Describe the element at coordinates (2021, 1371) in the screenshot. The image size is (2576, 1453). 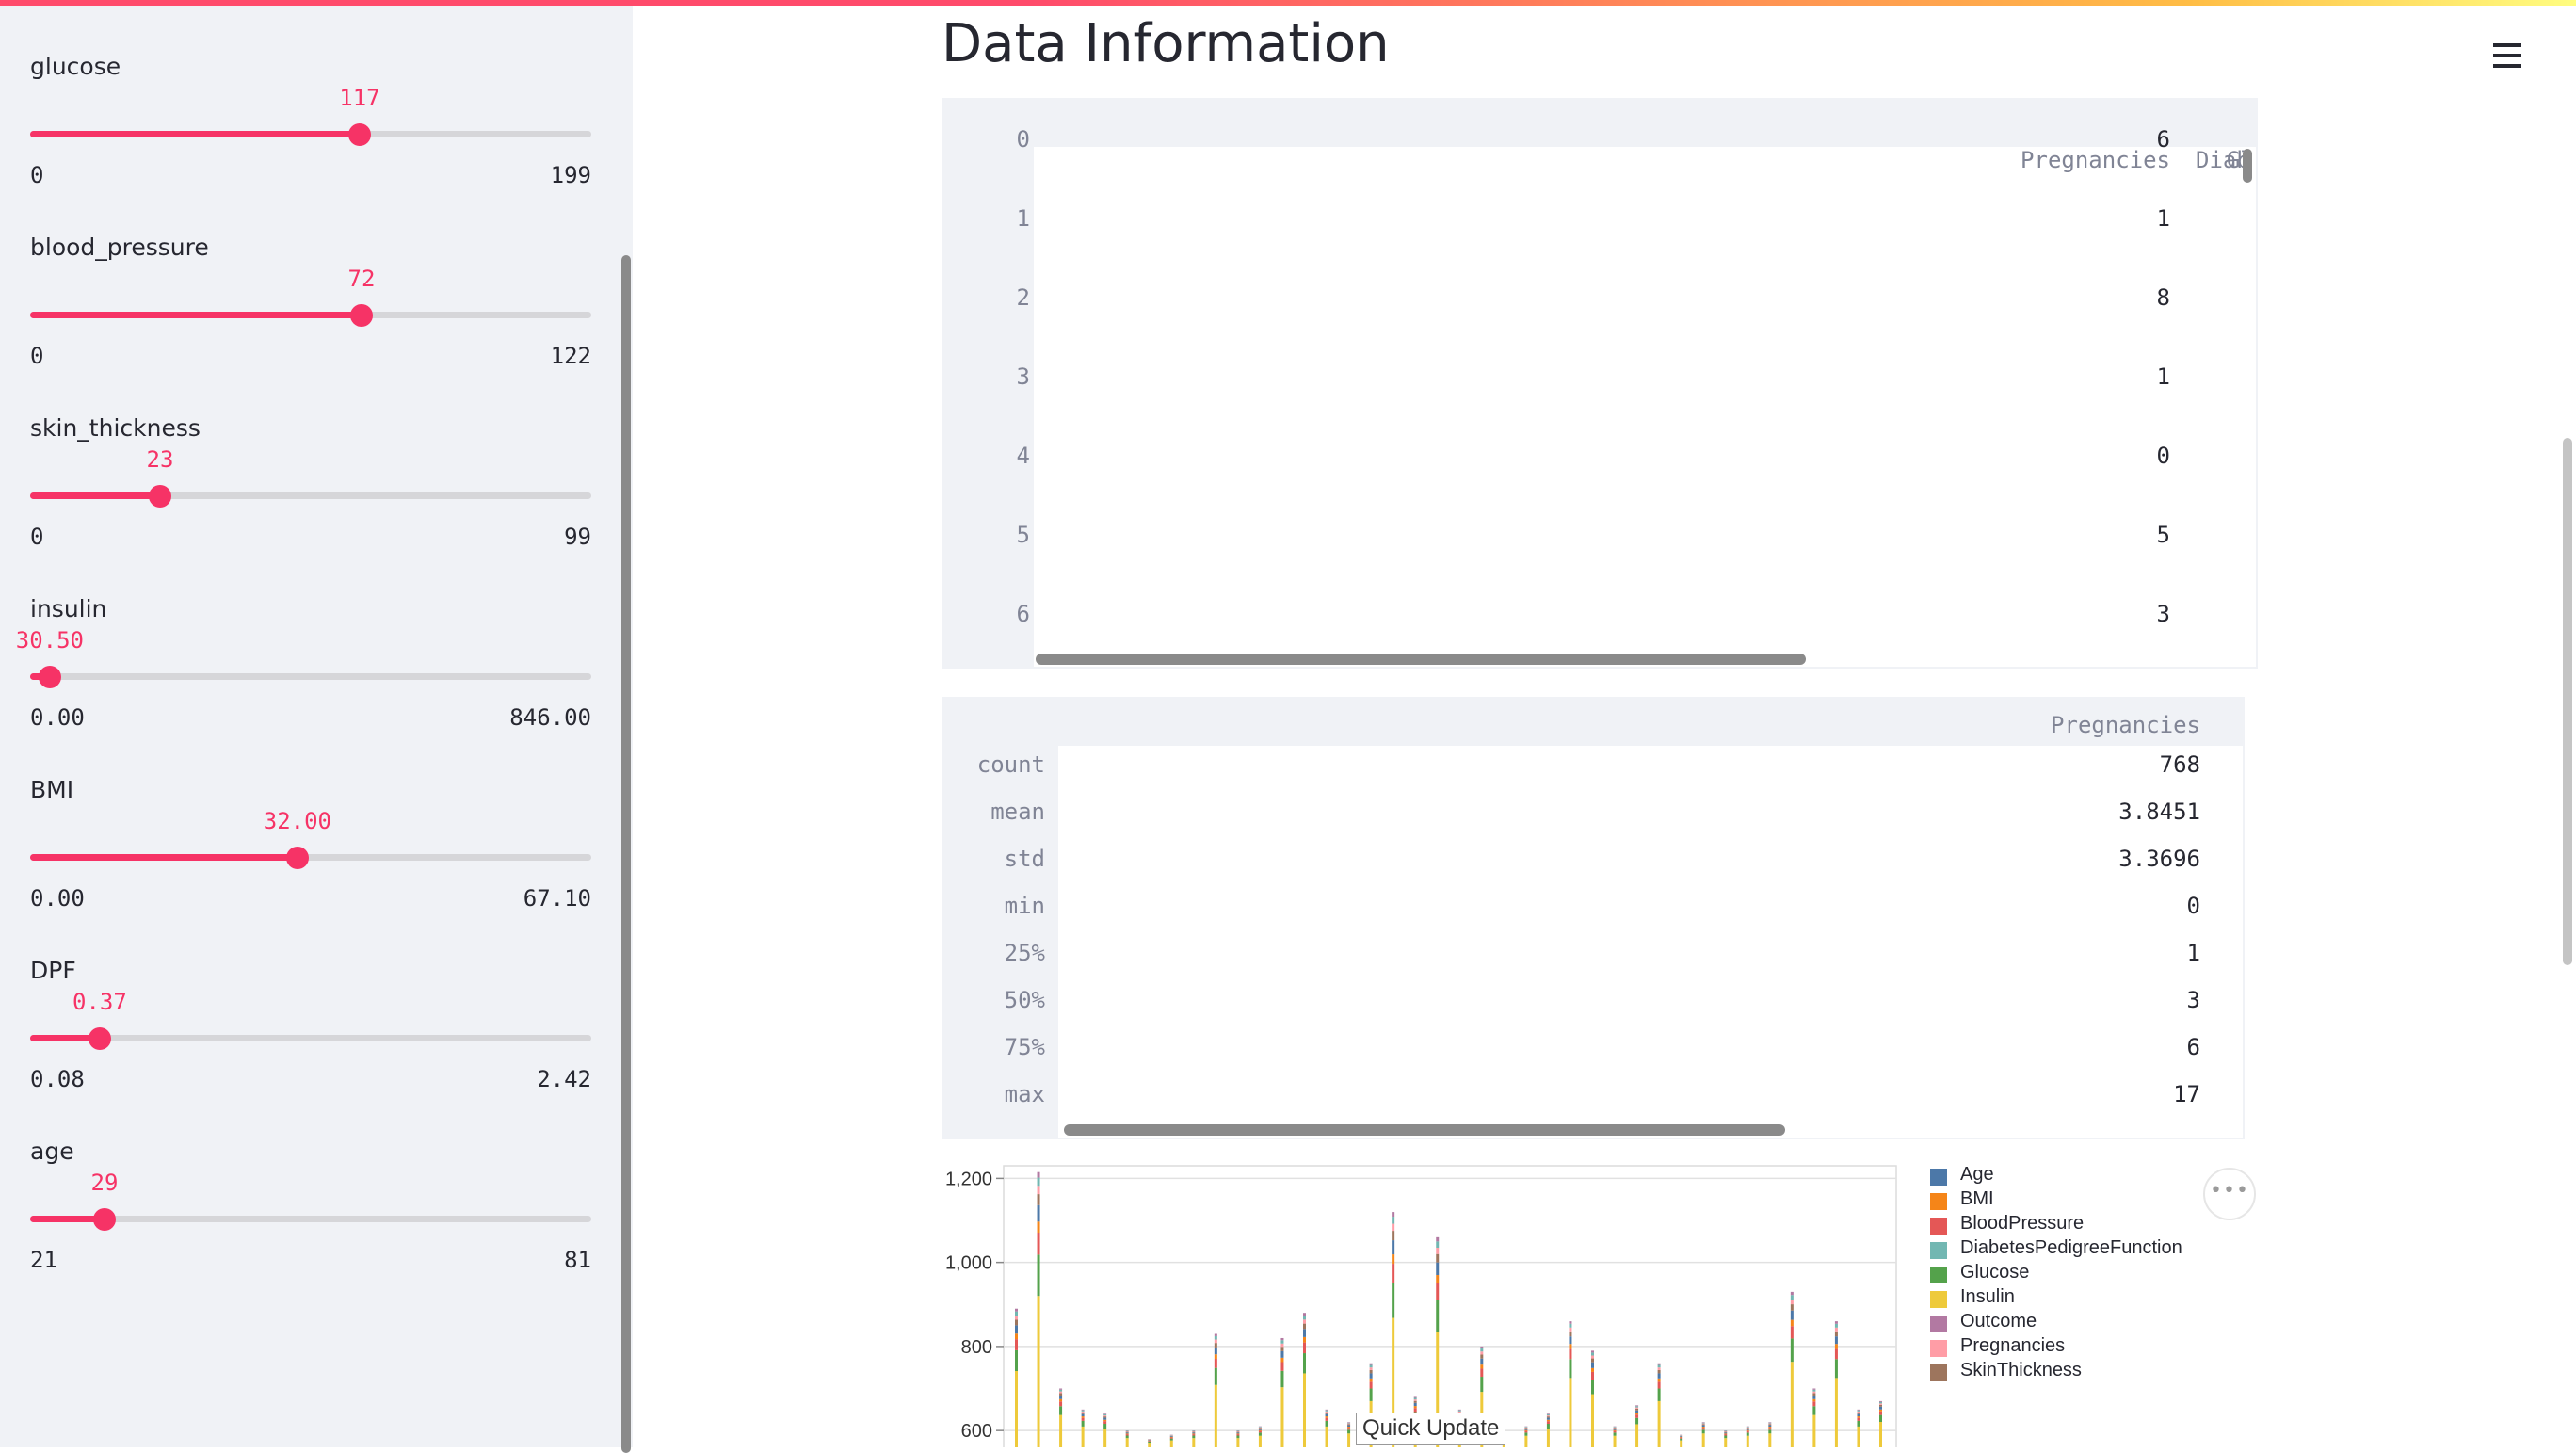
I see `legend-label: SkinThickness` at that location.